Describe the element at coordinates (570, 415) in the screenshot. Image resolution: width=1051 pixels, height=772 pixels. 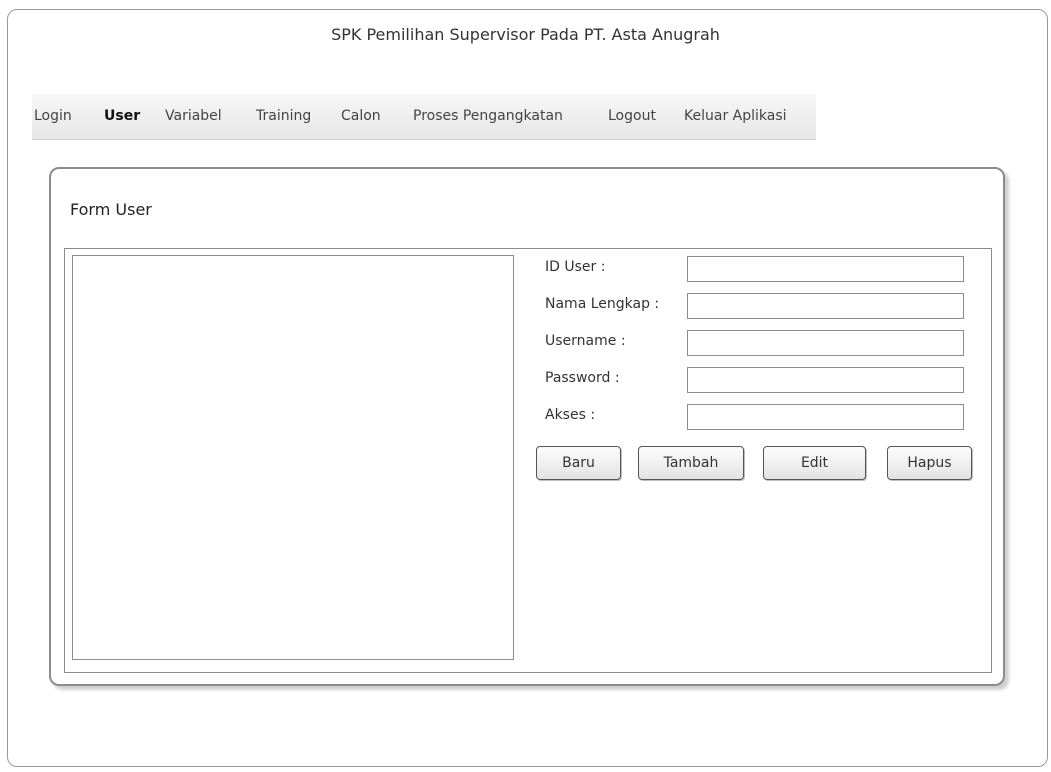
I see `akses-label: Akses :` at that location.